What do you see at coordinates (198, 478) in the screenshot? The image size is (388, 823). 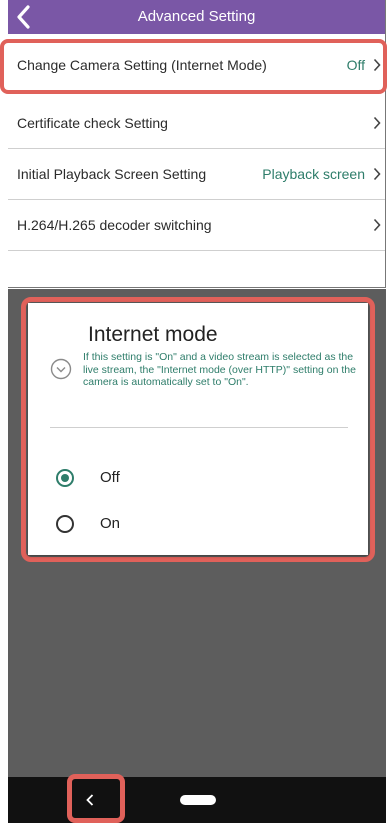 I see `option-off: Off` at bounding box center [198, 478].